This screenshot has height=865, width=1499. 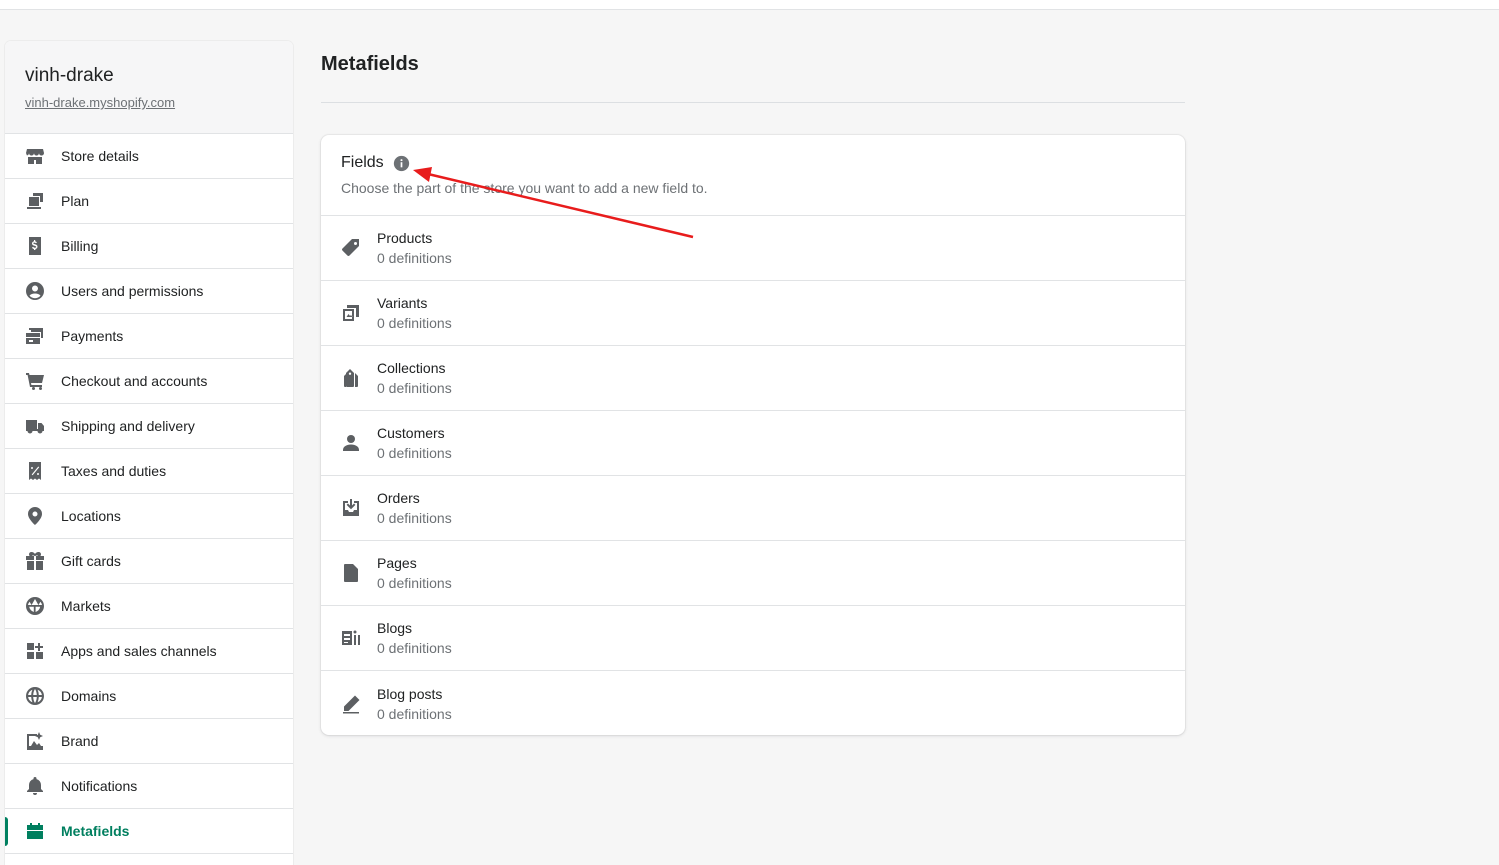 I want to click on sidebar-item-billing: Billing, so click(x=149, y=246).